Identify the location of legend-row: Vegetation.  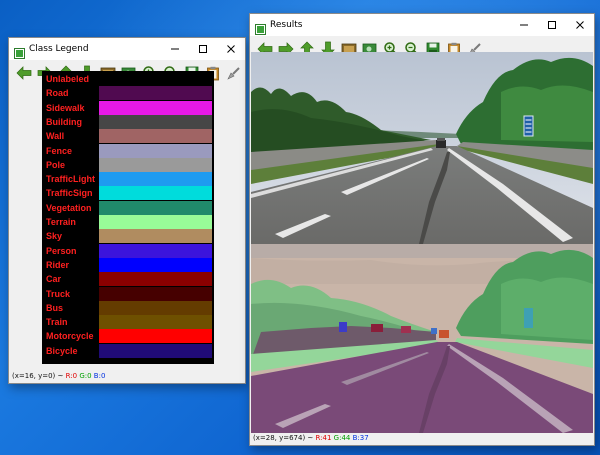
(128, 207).